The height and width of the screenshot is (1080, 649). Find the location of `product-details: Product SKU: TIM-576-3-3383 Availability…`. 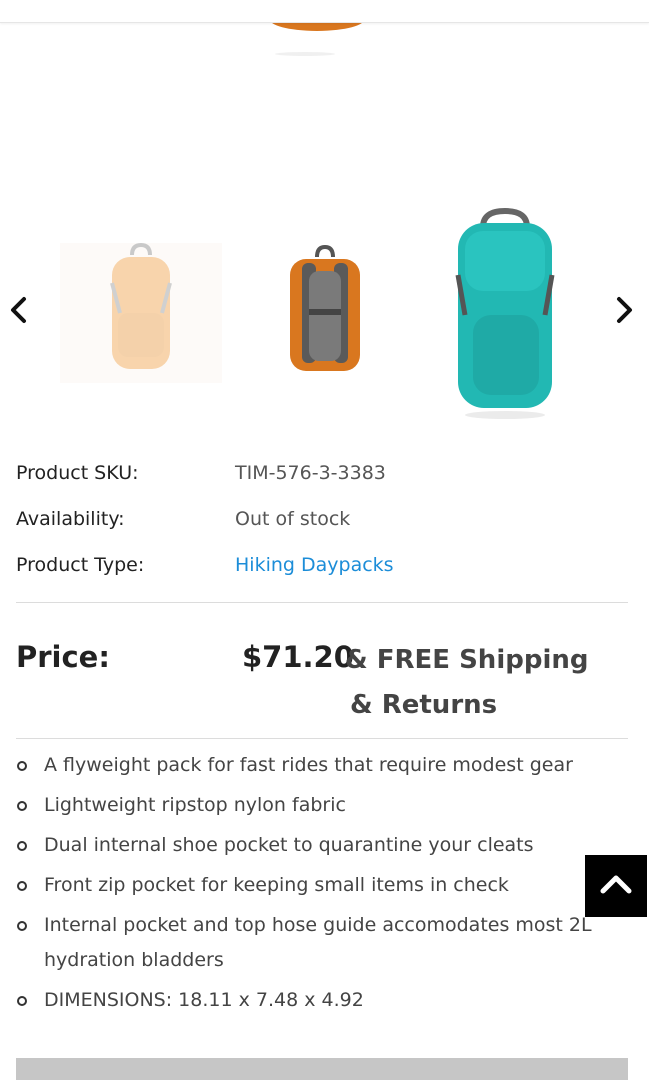

product-details: Product SKU: TIM-576-3-3383 Availability… is located at coordinates (322, 525).